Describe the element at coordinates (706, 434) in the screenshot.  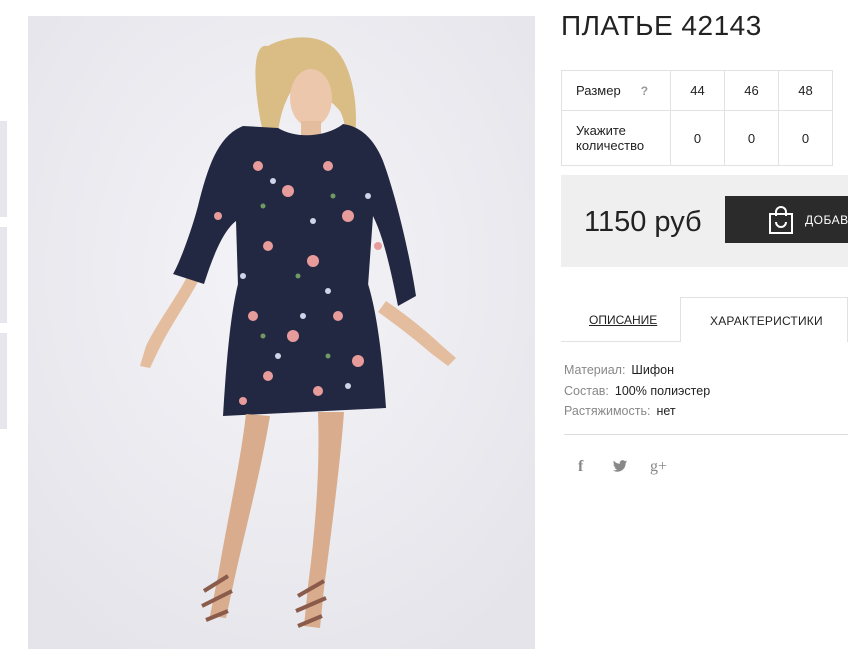
I see `divider` at that location.